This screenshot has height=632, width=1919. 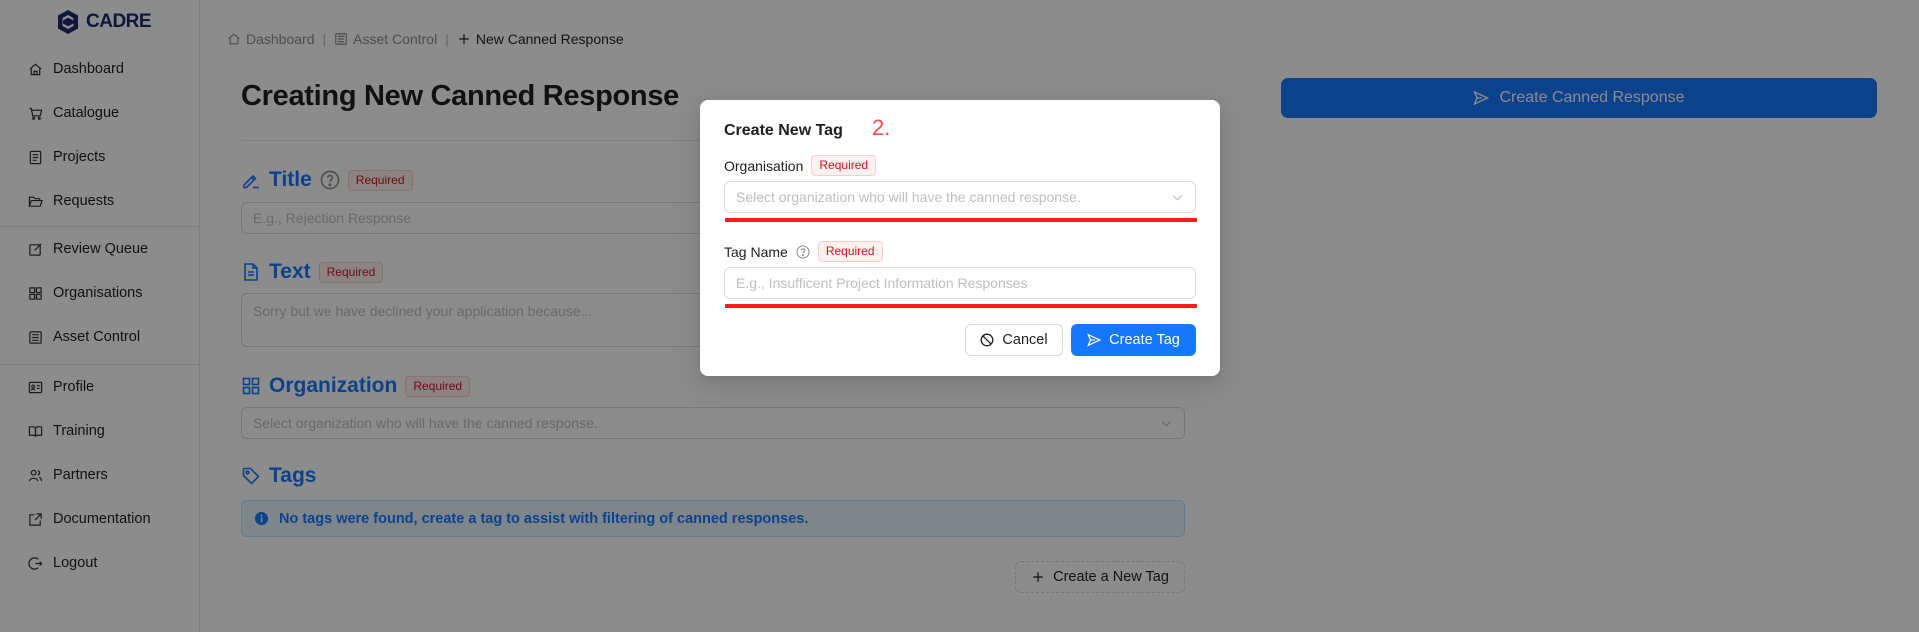 I want to click on stop-icon, so click(x=987, y=340).